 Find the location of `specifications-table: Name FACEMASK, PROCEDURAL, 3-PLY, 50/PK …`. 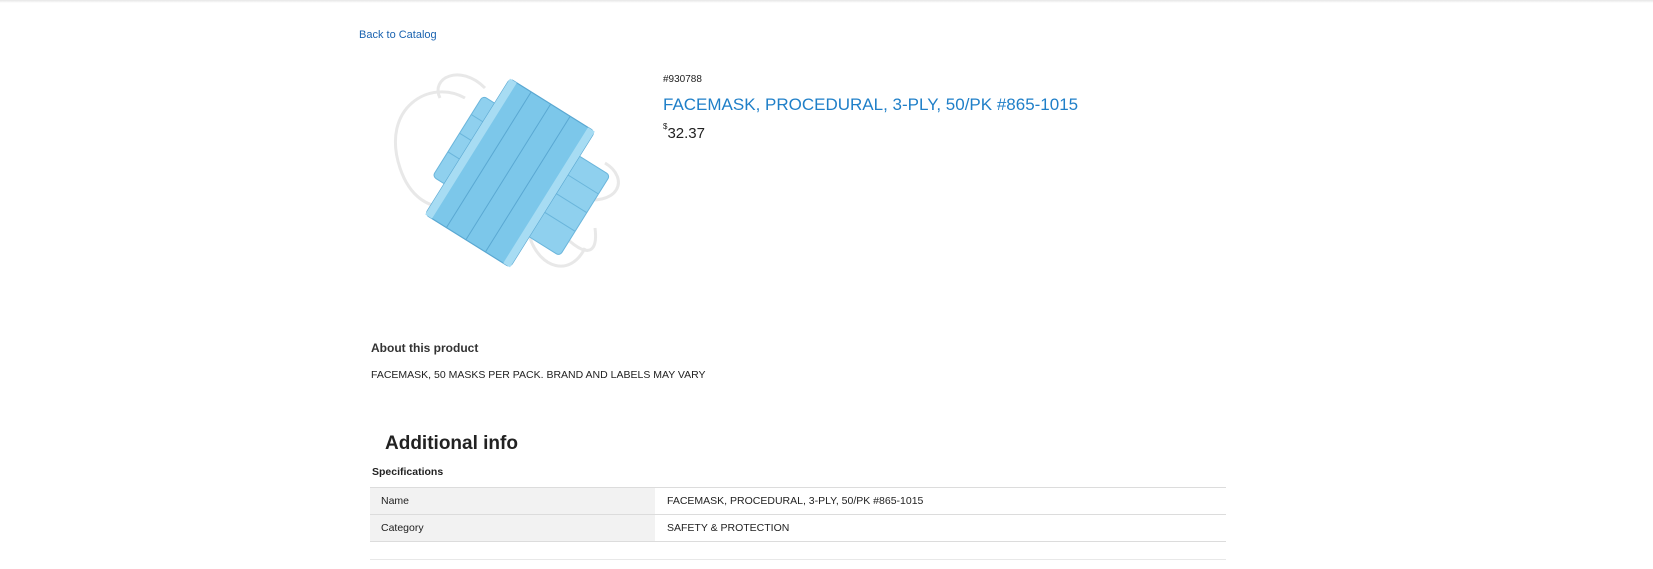

specifications-table: Name FACEMASK, PROCEDURAL, 3-PLY, 50/PK … is located at coordinates (798, 514).